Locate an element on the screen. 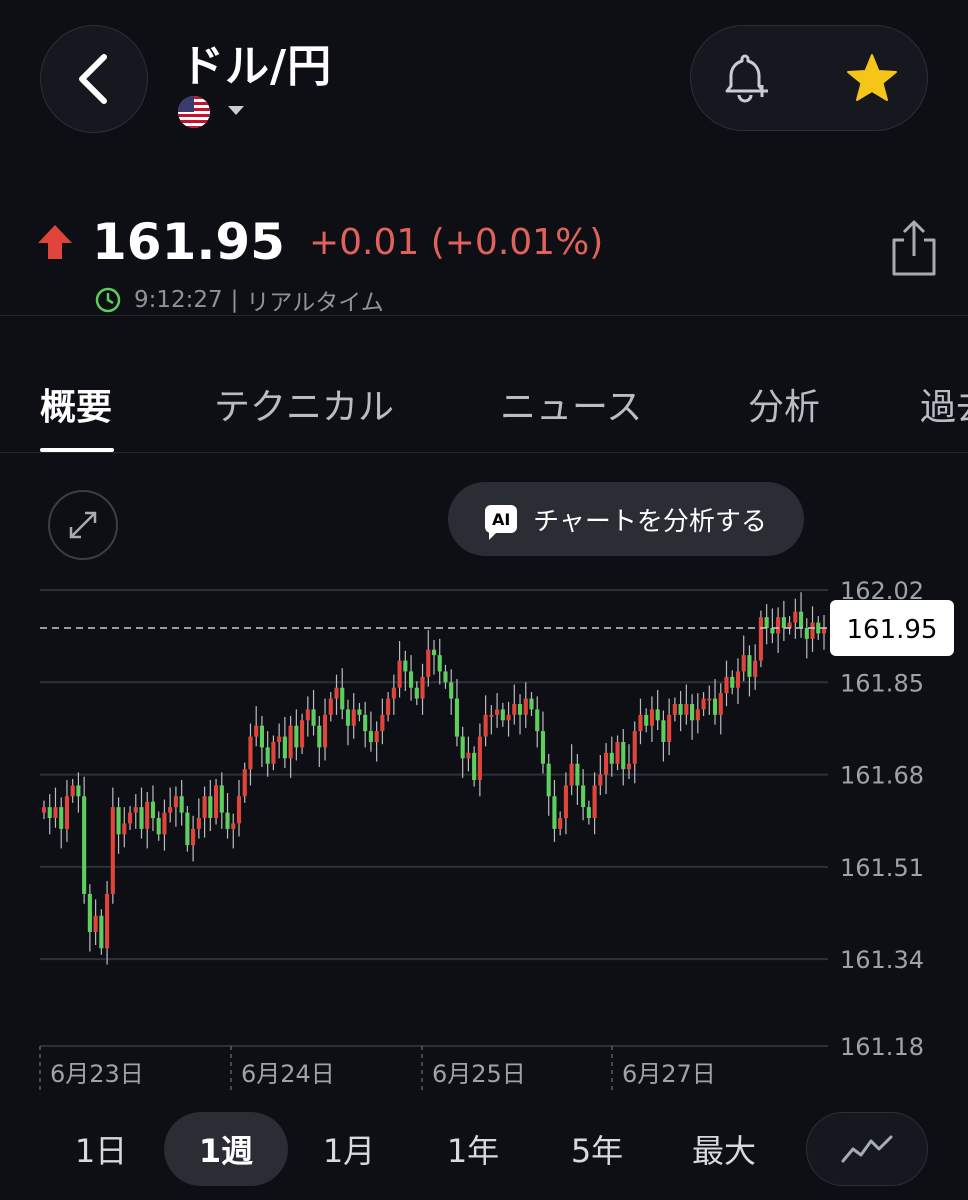  y-tick-label: 161.51 is located at coordinates (882, 868).